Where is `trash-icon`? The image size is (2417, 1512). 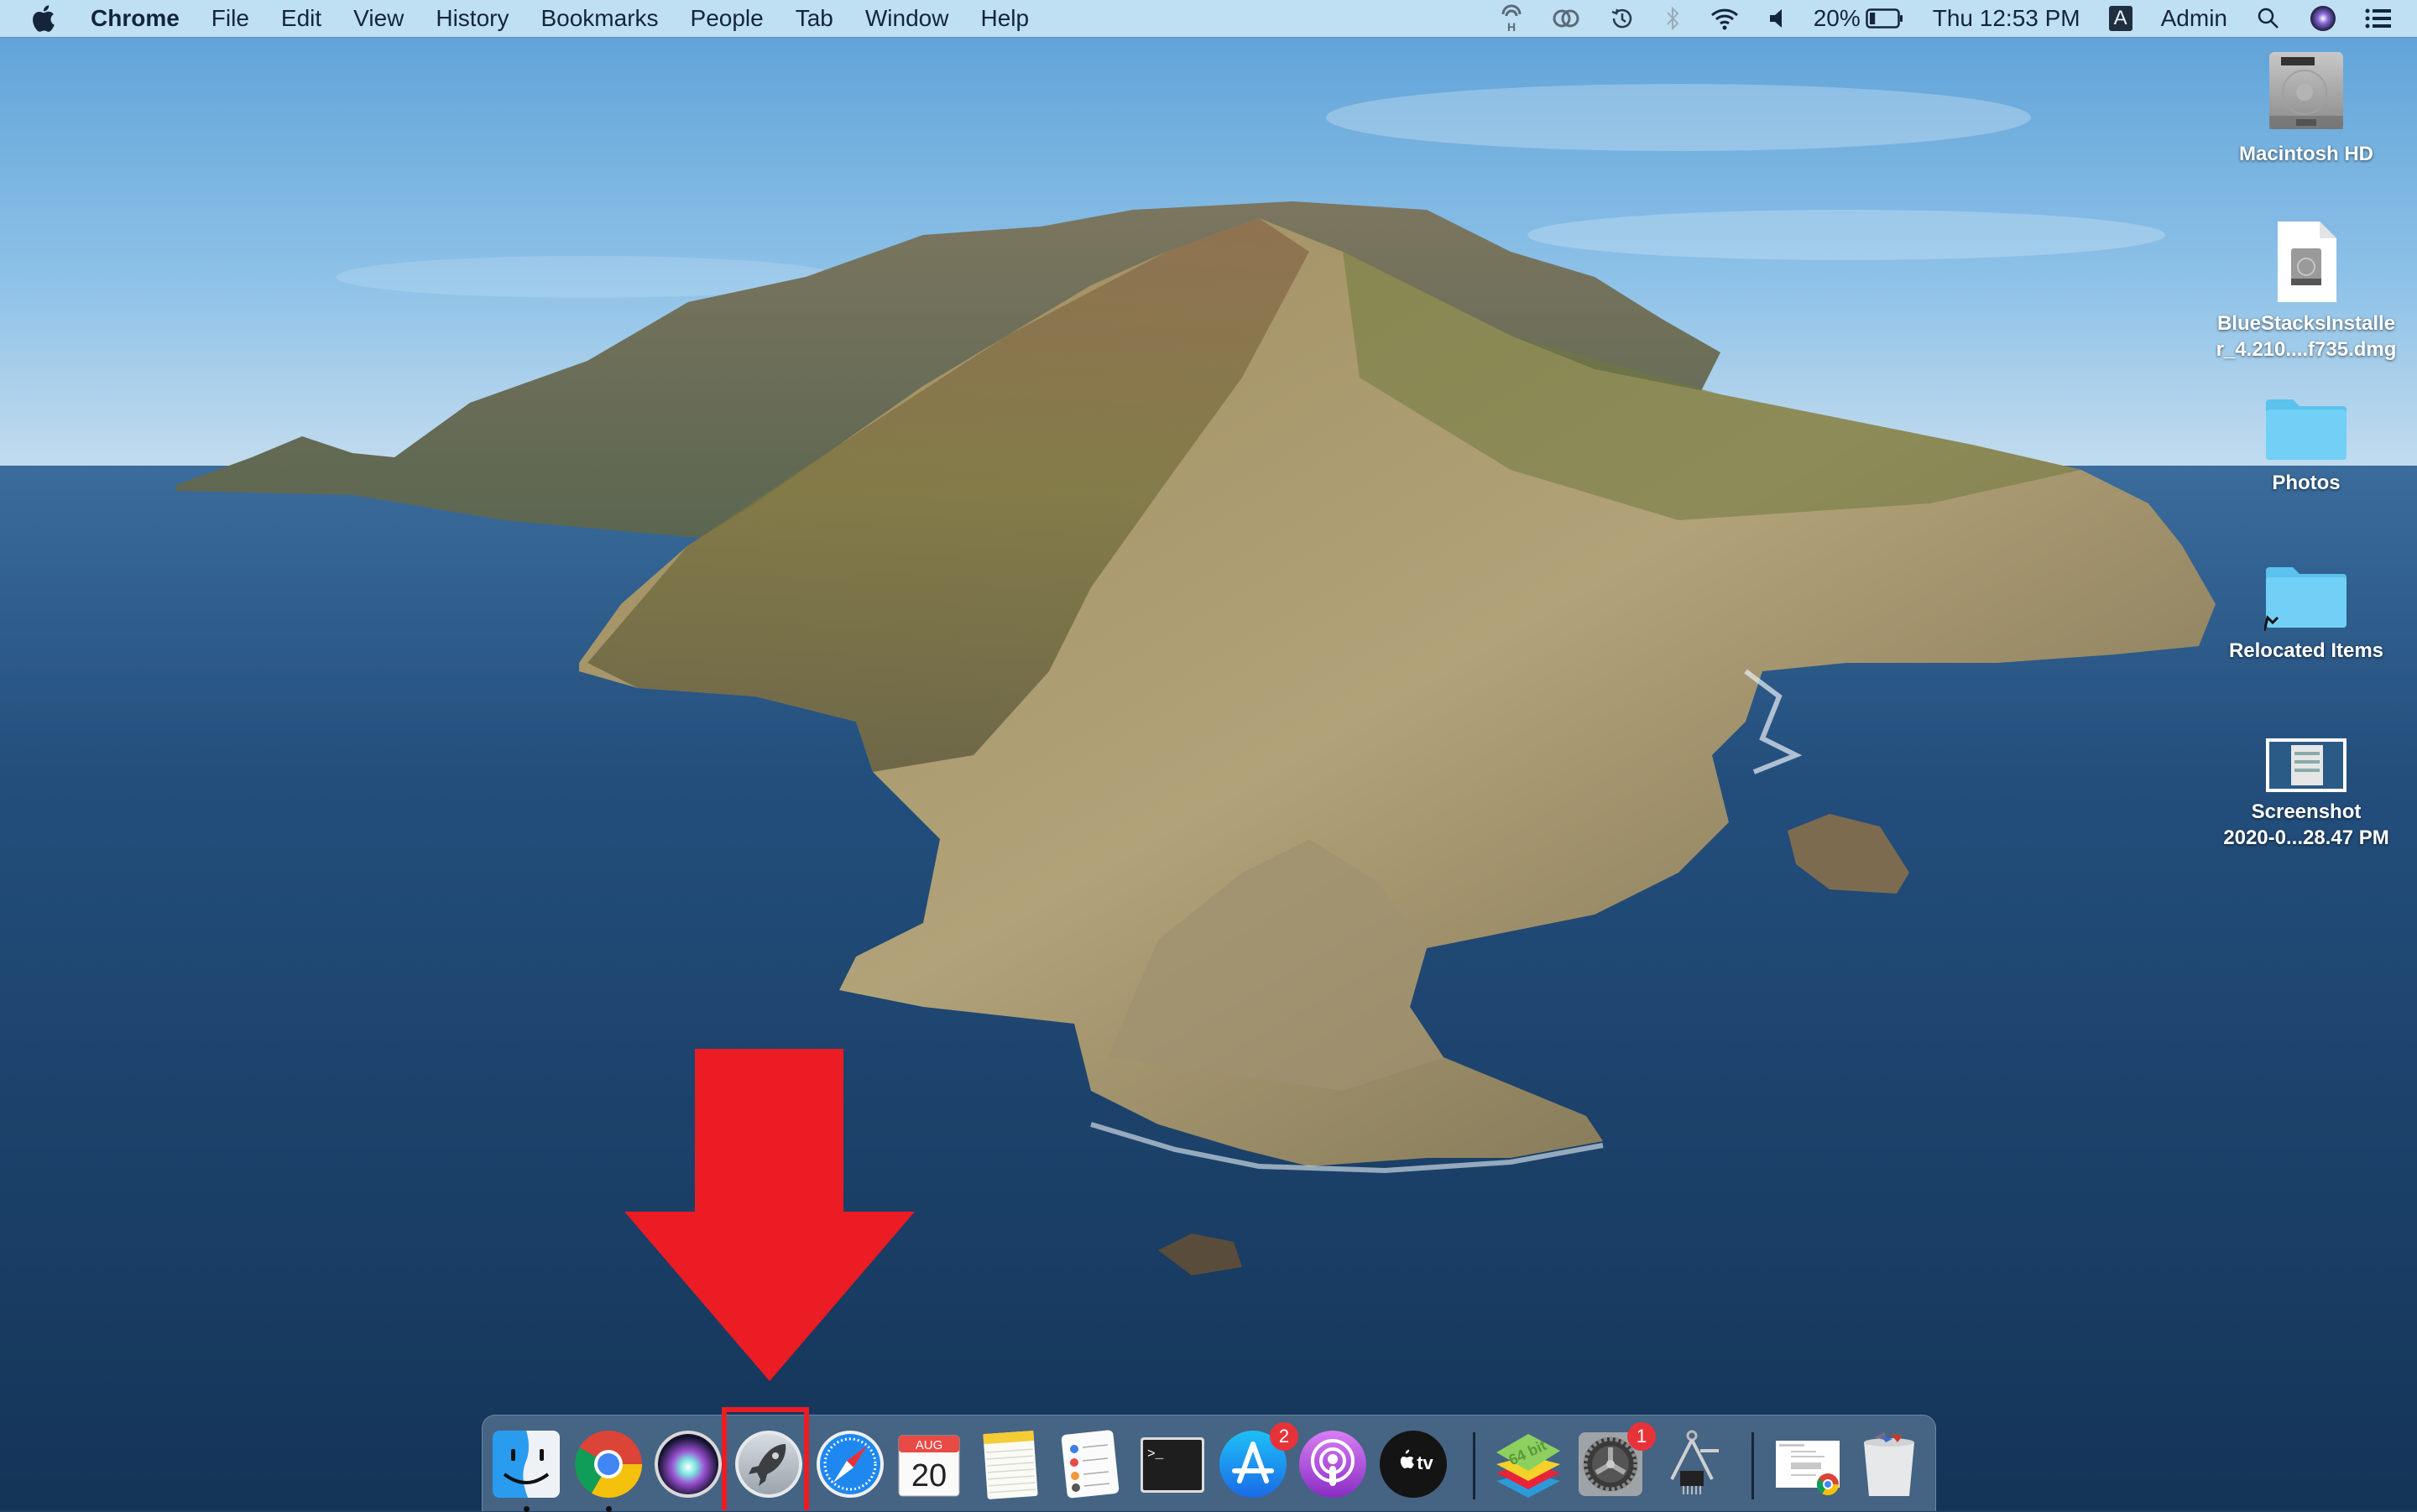 trash-icon is located at coordinates (1889, 1464).